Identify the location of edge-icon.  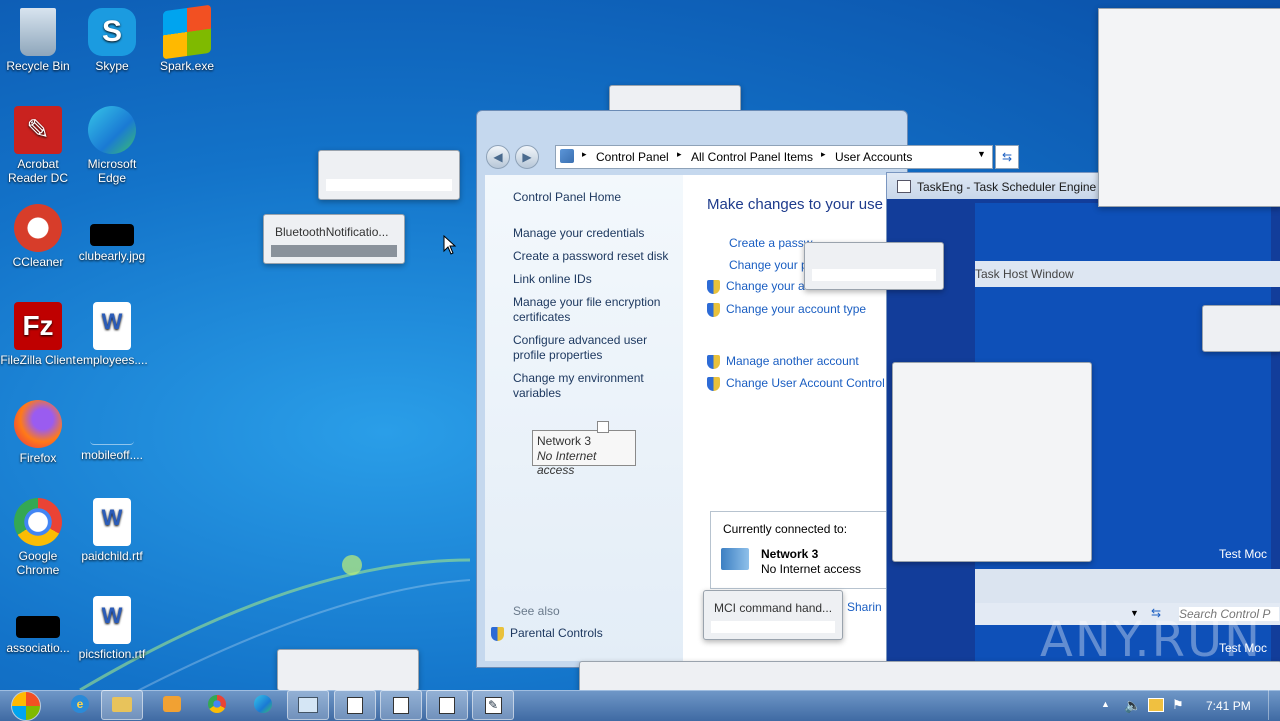
(263, 704).